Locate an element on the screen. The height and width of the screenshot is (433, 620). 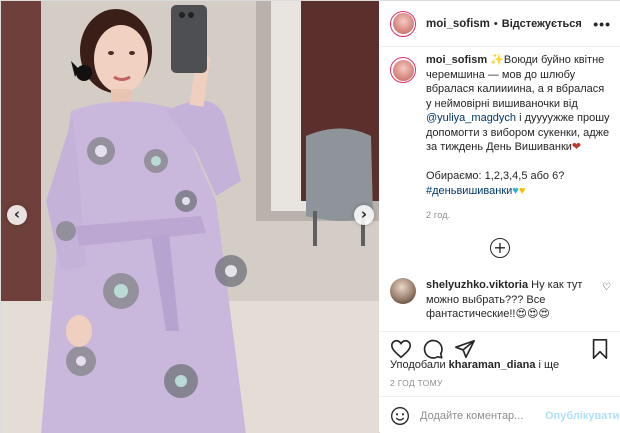
next-photo-button: › is located at coordinates (364, 215).